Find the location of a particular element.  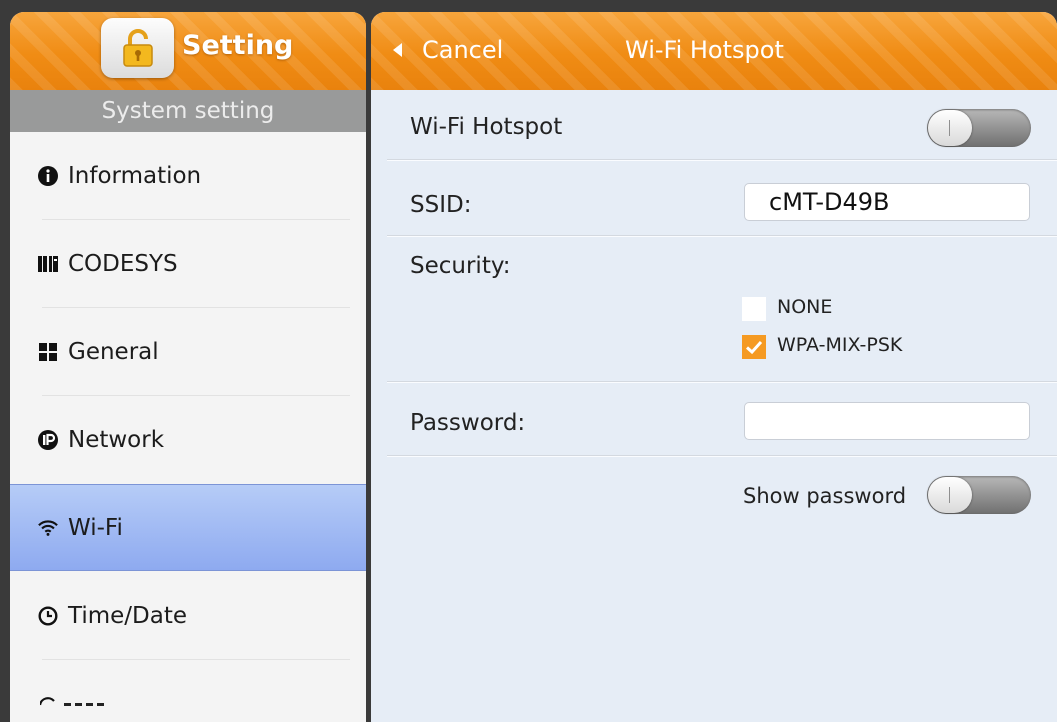

section-header: System setting is located at coordinates (188, 111).